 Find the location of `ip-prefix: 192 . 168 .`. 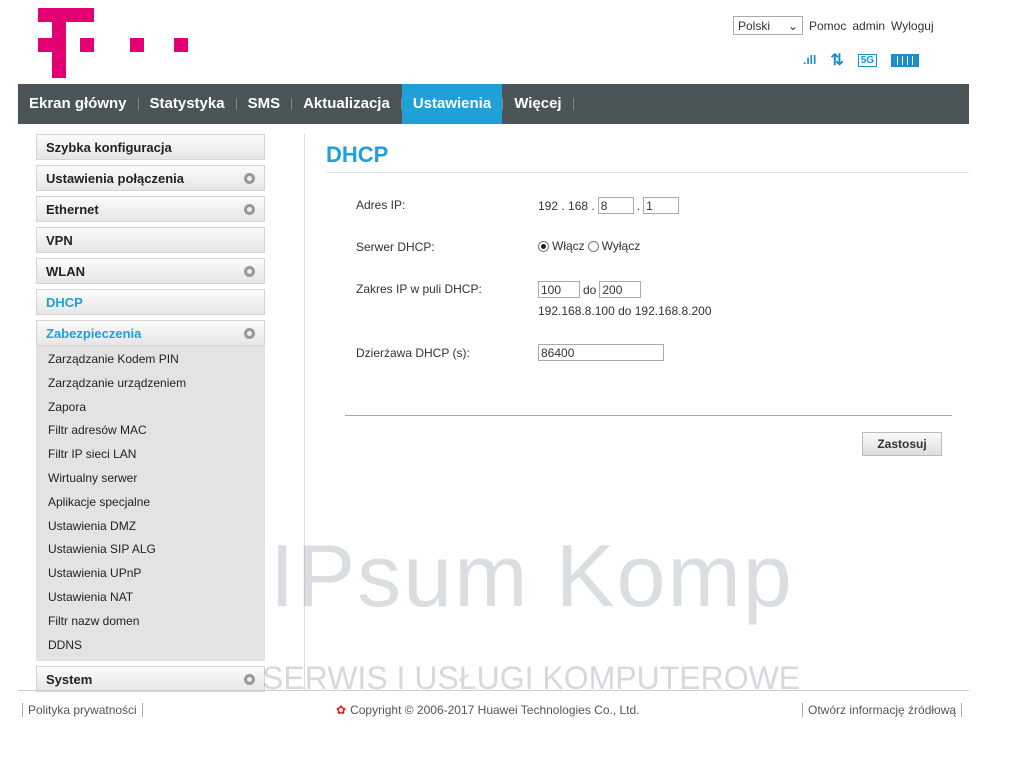

ip-prefix: 192 . 168 . is located at coordinates (566, 205).